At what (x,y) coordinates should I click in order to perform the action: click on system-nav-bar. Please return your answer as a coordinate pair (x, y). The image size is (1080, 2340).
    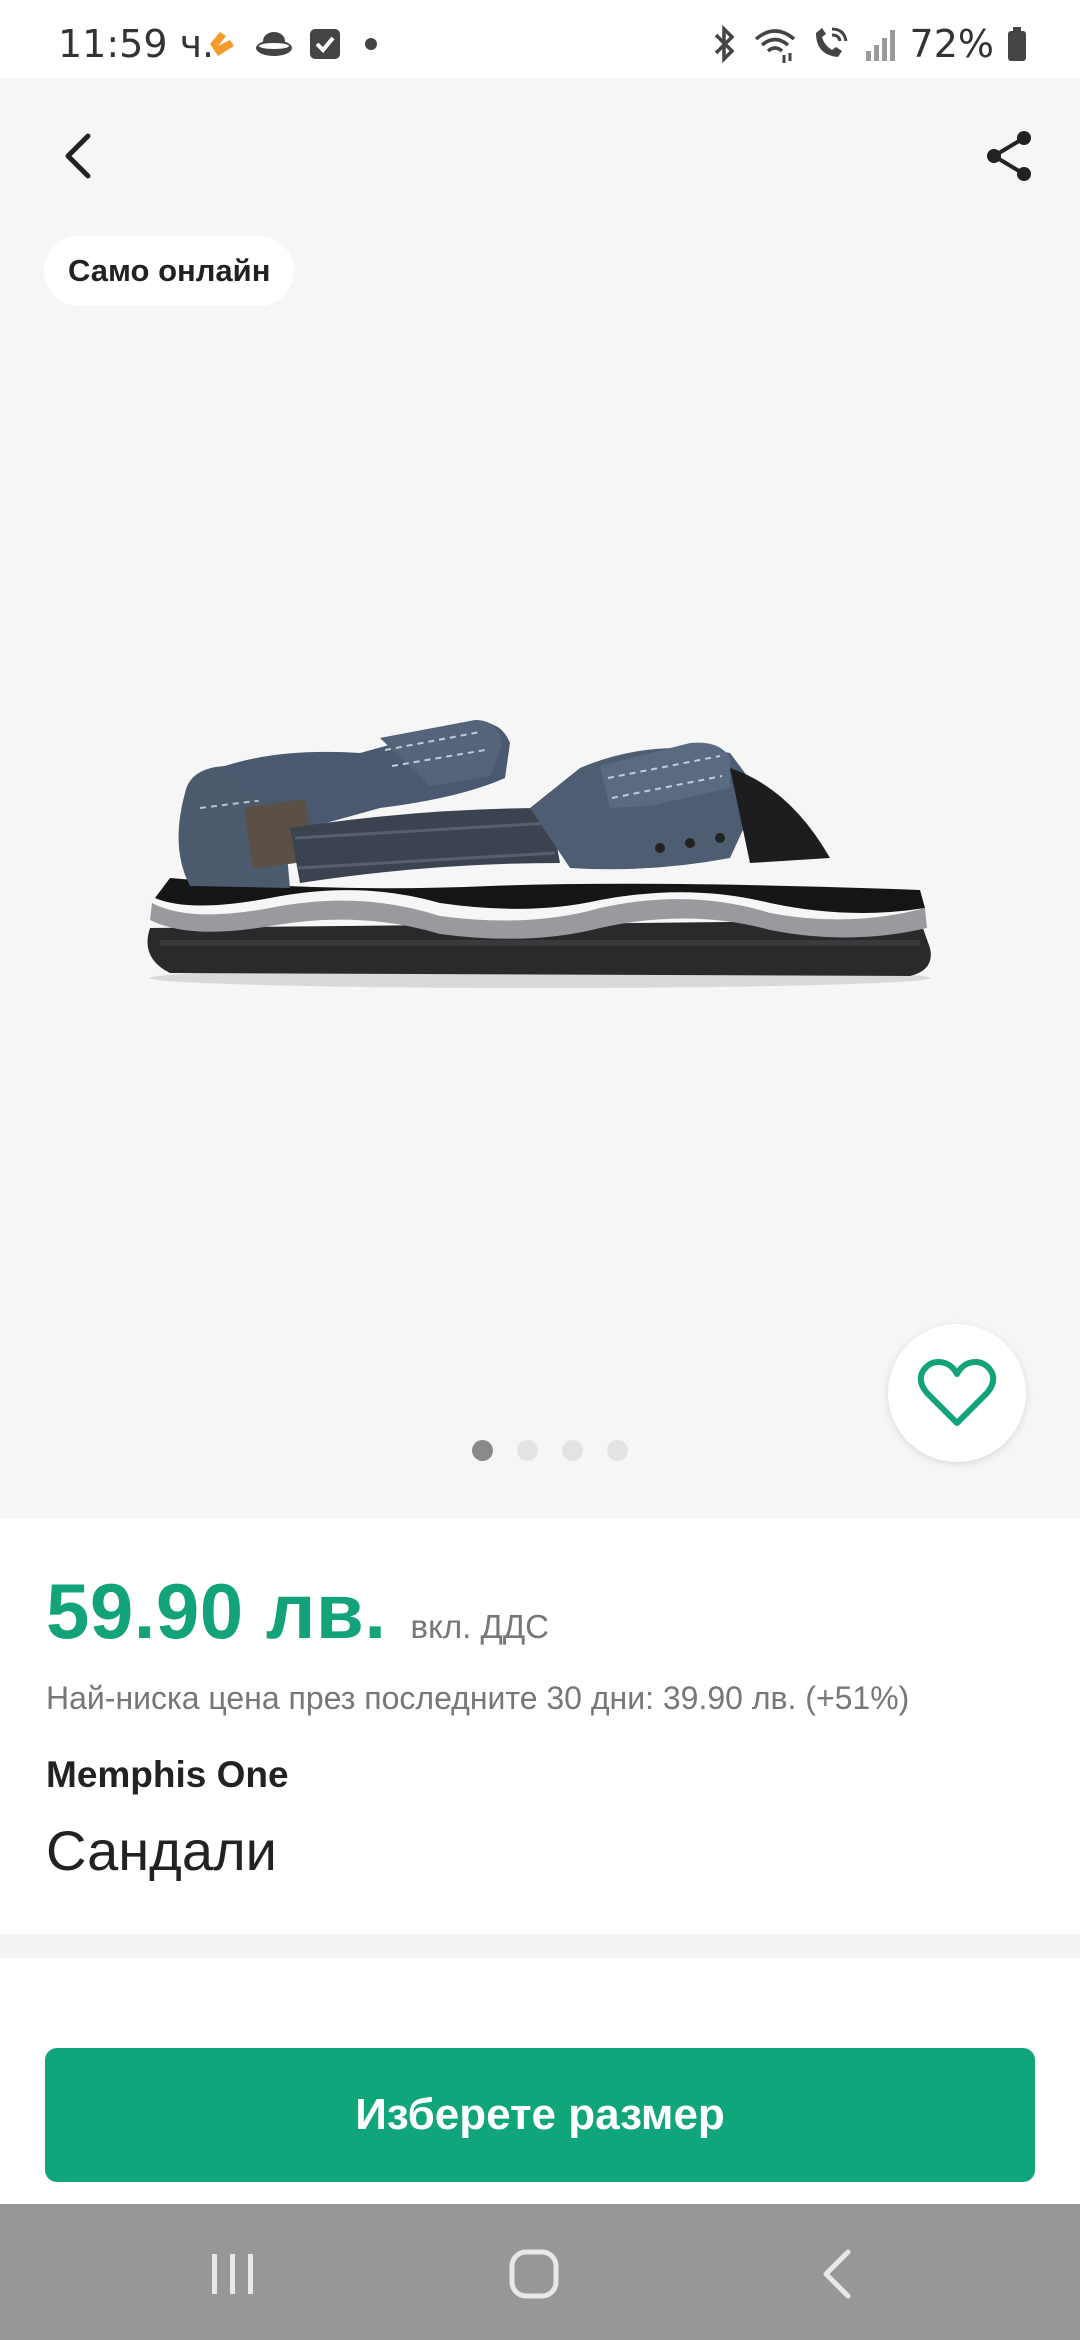
    Looking at the image, I should click on (540, 2272).